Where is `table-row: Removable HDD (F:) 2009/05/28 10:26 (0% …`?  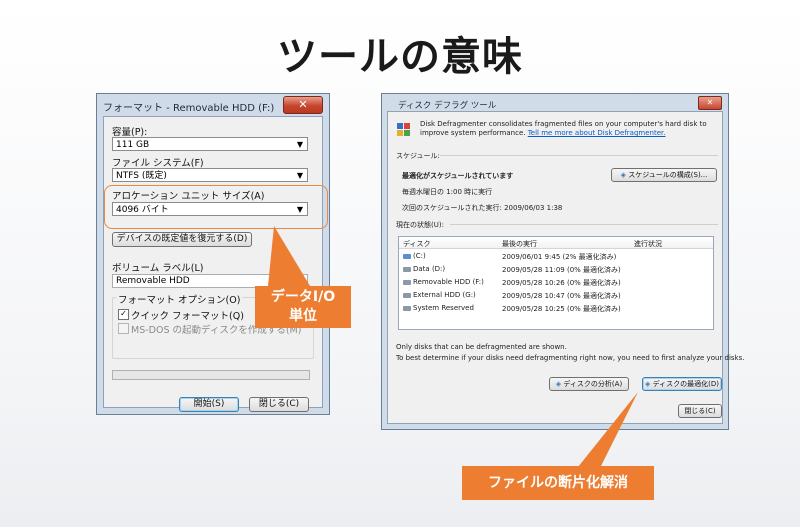 table-row: Removable HDD (F:) 2009/05/28 10:26 (0% … is located at coordinates (556, 282).